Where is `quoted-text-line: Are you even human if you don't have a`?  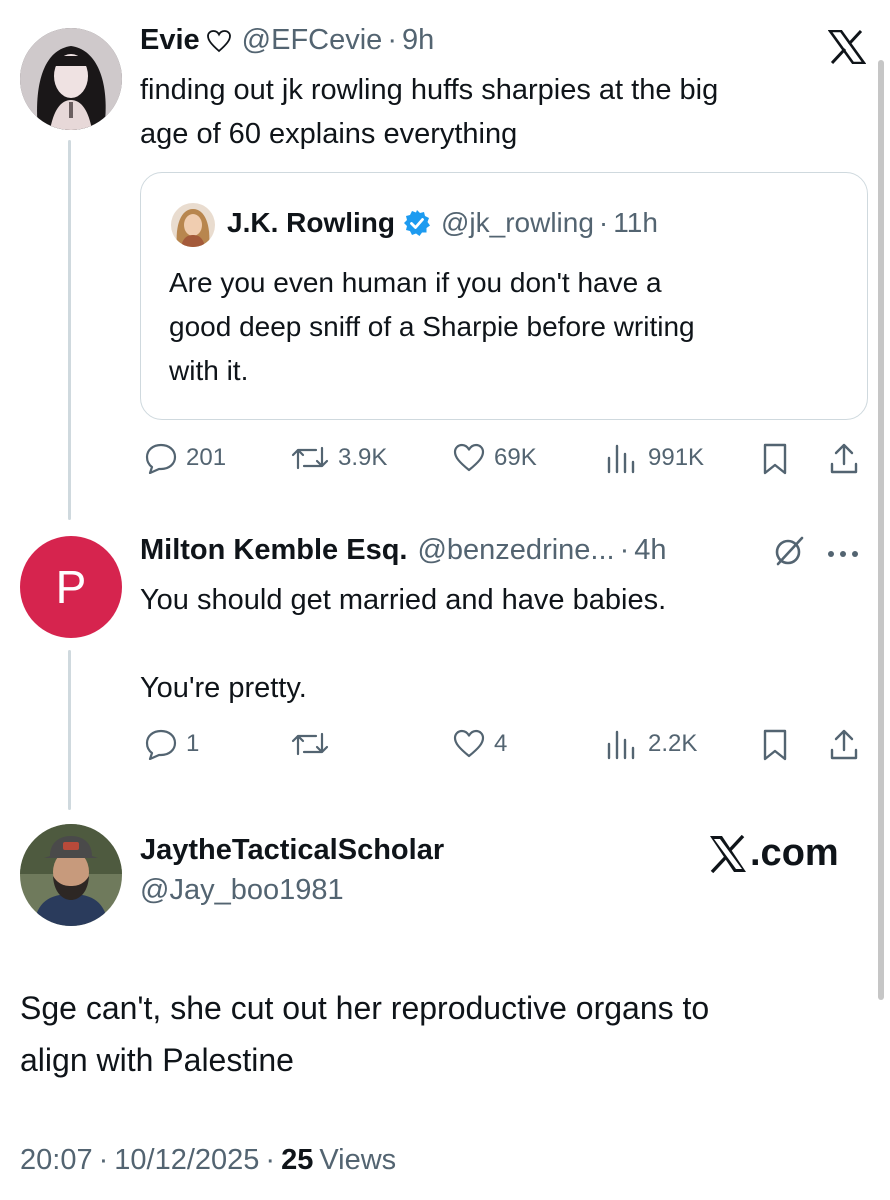
quoted-text-line: Are you even human if you don't have a is located at coordinates (415, 282).